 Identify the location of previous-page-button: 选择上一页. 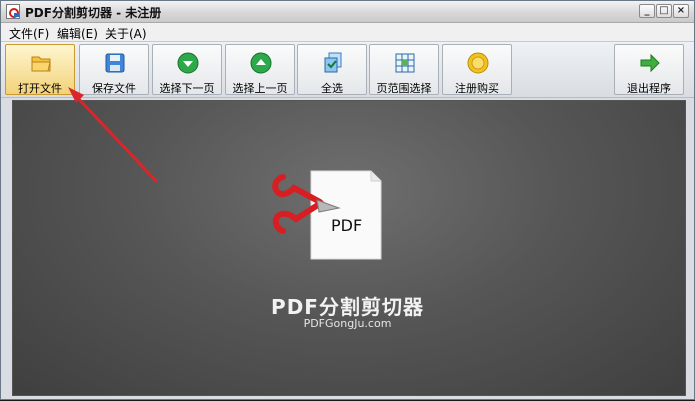
(260, 69).